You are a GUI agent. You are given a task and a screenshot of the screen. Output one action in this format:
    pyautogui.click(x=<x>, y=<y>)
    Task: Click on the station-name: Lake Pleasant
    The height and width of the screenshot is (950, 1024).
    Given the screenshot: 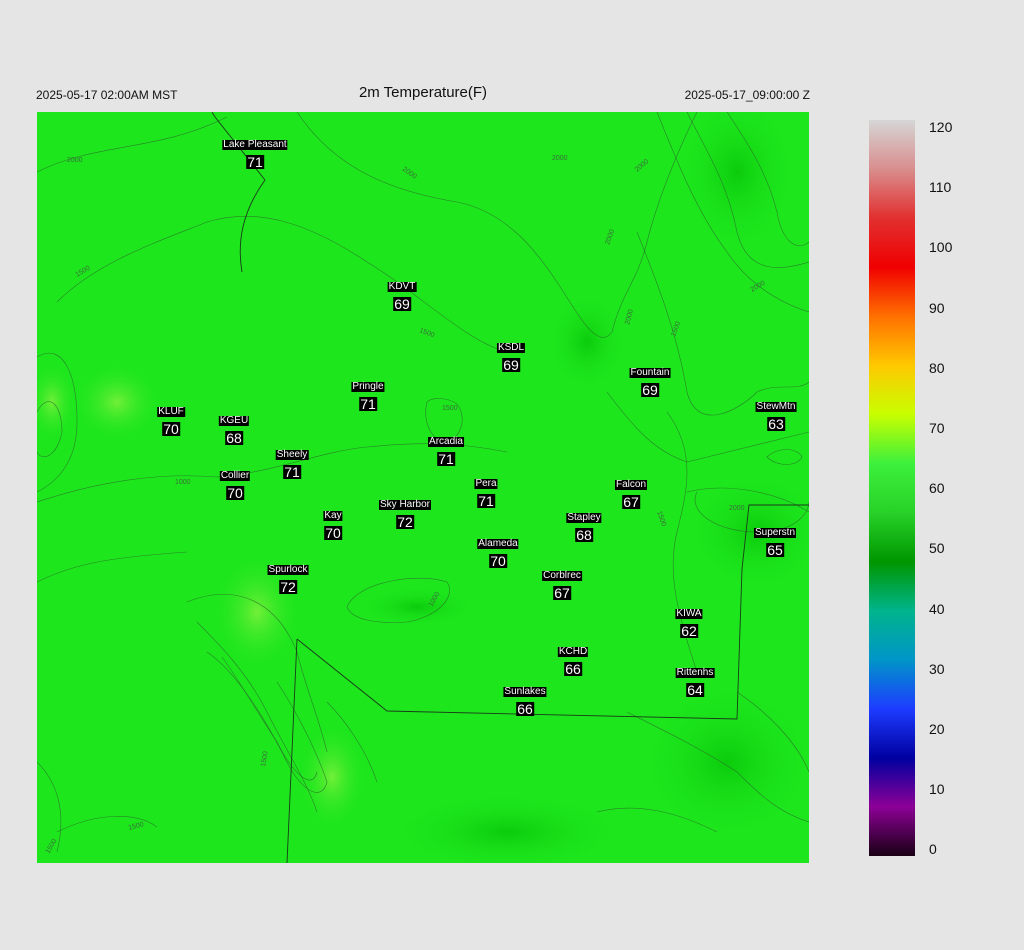 What is the action you would take?
    pyautogui.click(x=255, y=144)
    